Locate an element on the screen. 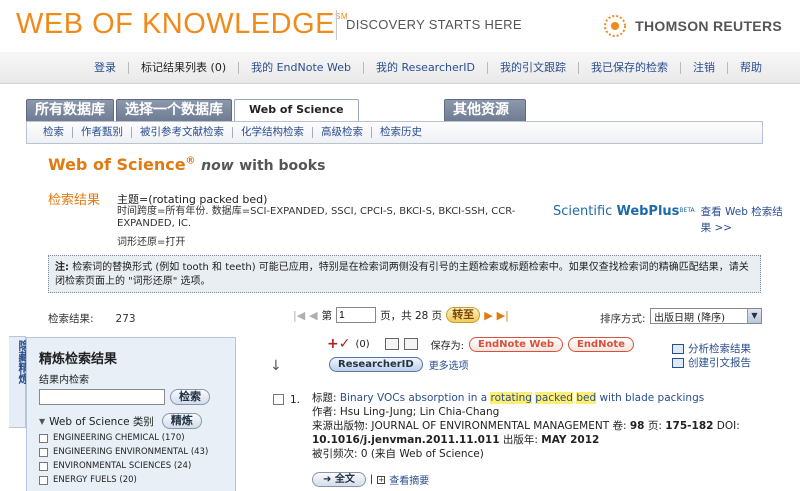  subnav-structure-search: 化学结构检索 is located at coordinates (272, 132).